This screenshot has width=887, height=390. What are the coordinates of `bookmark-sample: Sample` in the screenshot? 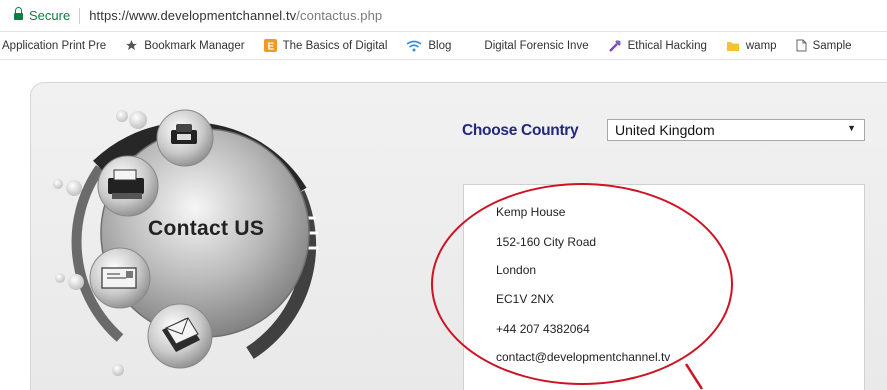 It's located at (824, 45).